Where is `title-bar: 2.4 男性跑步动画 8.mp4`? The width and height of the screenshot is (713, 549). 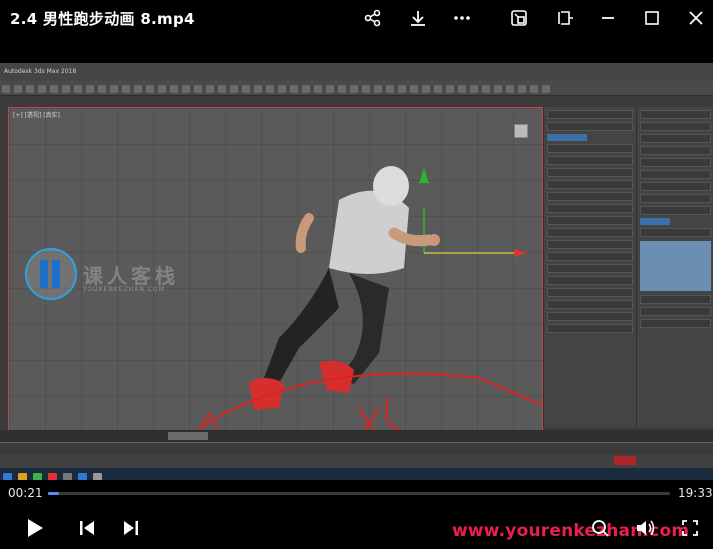 title-bar: 2.4 男性跑步动画 8.mp4 is located at coordinates (356, 18).